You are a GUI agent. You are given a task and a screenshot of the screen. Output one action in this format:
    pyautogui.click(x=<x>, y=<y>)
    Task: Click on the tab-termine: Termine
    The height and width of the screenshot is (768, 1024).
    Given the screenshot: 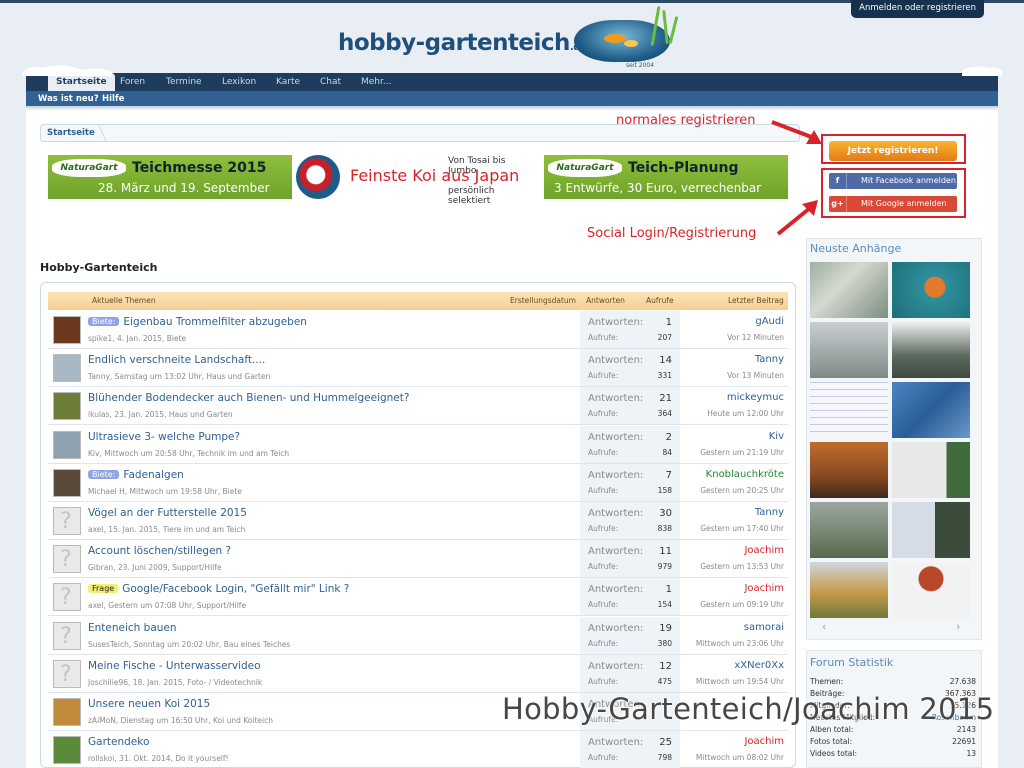 What is the action you would take?
    pyautogui.click(x=184, y=82)
    